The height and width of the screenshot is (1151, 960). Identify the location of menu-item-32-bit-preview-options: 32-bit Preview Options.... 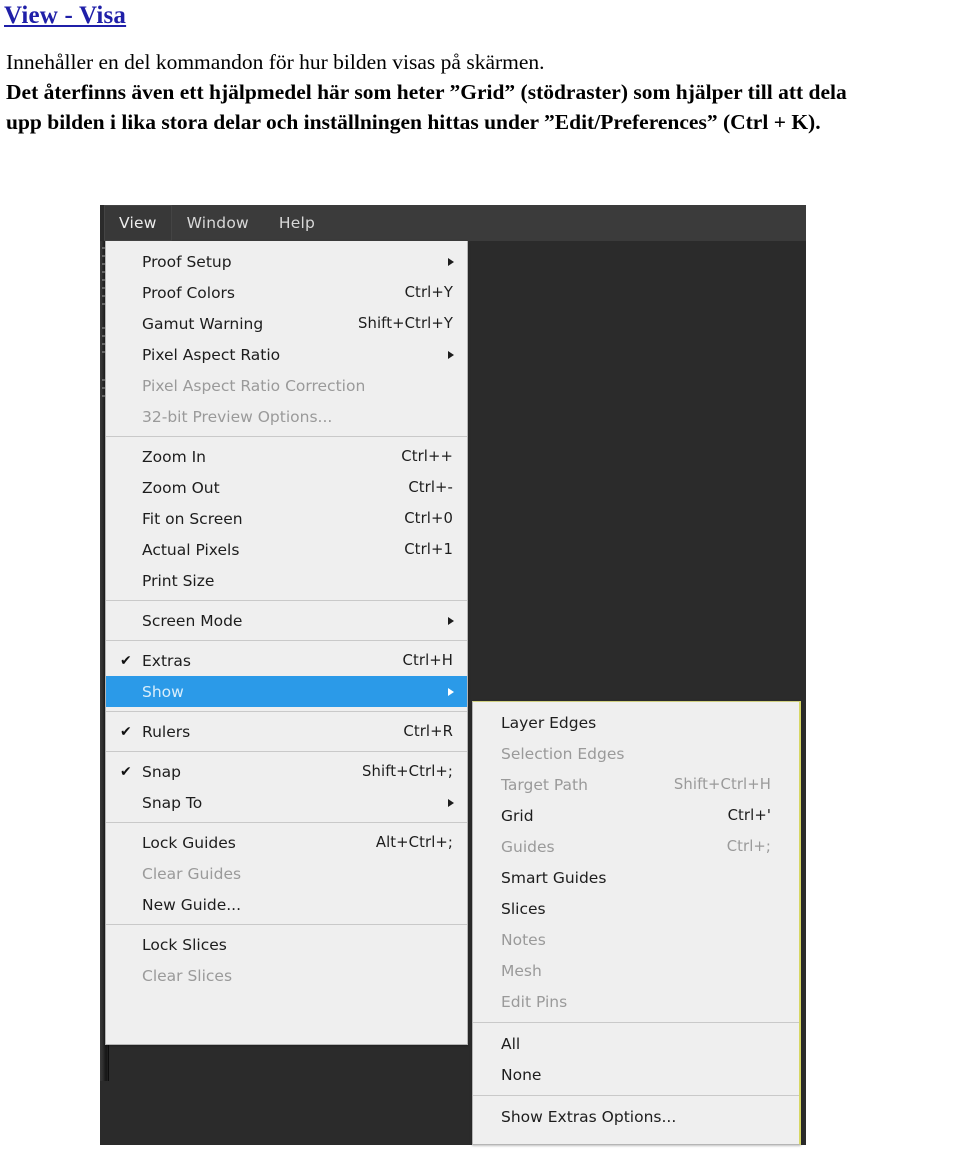
(286, 416).